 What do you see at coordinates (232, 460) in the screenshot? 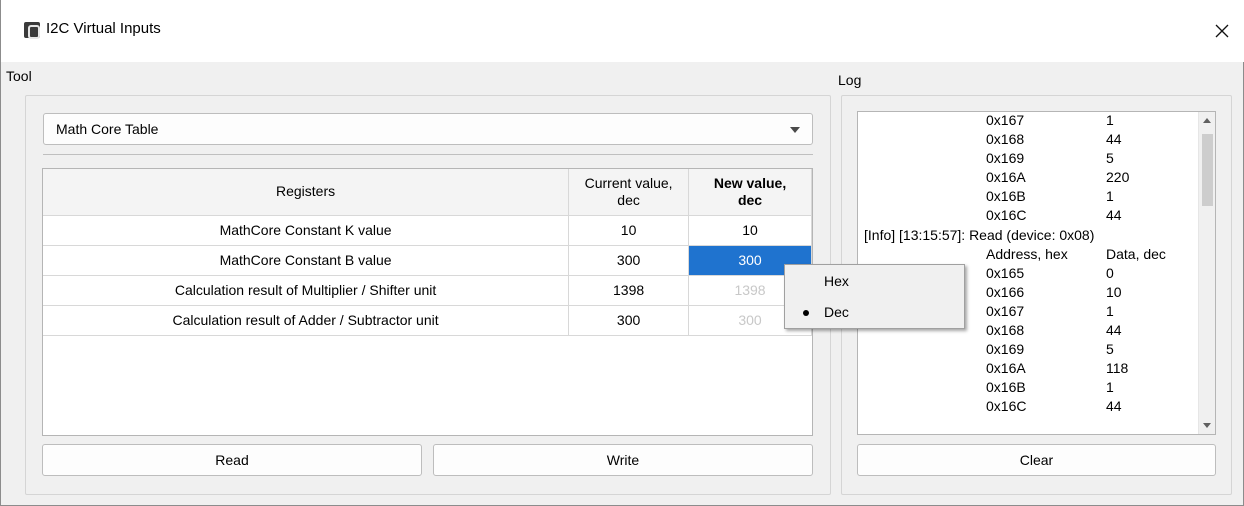
I see `read-button: Read` at bounding box center [232, 460].